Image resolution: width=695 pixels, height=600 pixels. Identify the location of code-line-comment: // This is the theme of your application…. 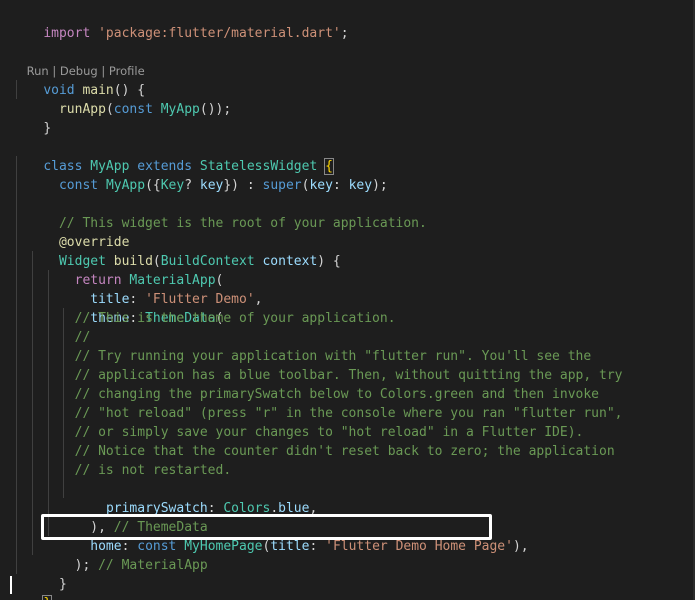
(204, 318).